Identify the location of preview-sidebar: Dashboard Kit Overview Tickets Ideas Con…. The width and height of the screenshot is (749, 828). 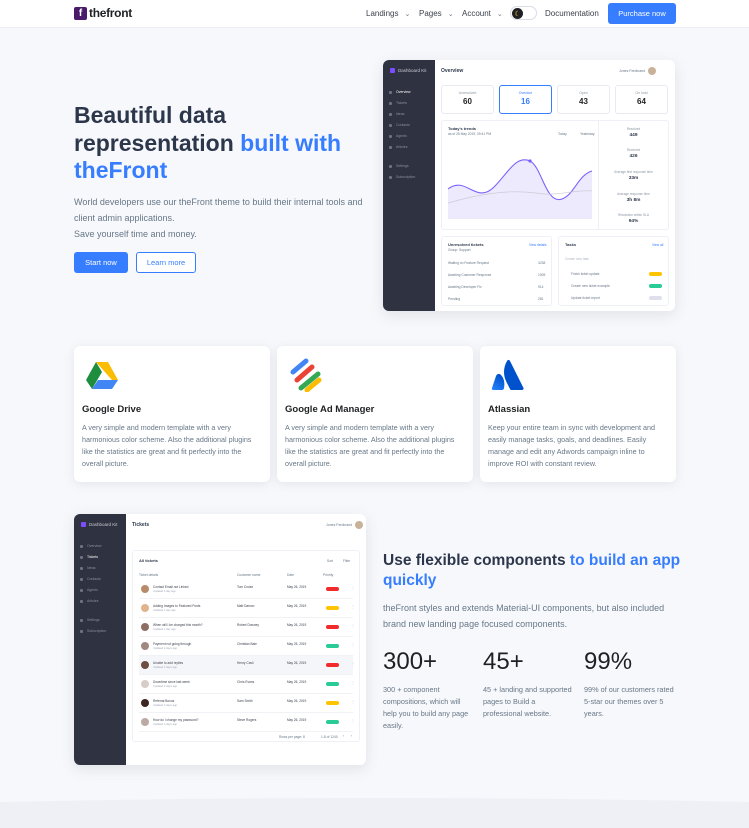
(409, 185).